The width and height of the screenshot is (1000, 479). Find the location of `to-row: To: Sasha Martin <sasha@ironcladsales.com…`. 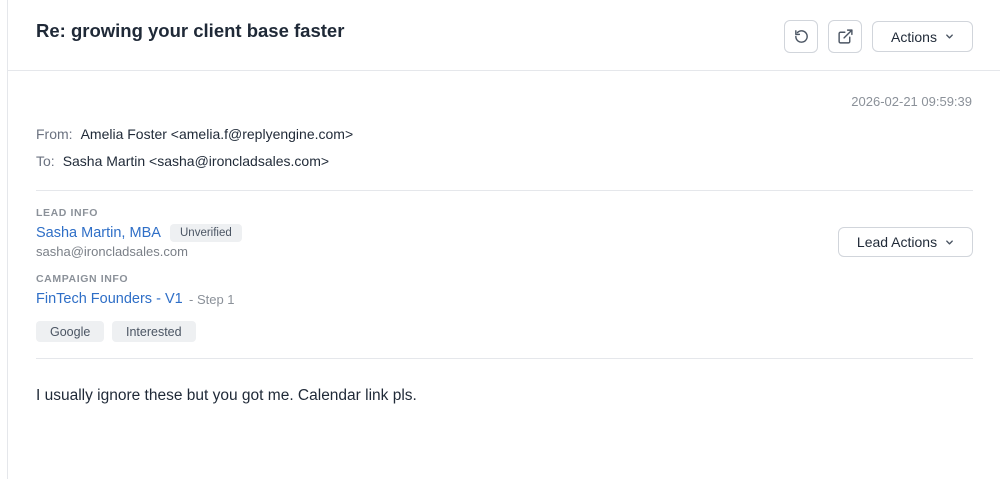

to-row: To: Sasha Martin <sasha@ironcladsales.com… is located at coordinates (182, 161).